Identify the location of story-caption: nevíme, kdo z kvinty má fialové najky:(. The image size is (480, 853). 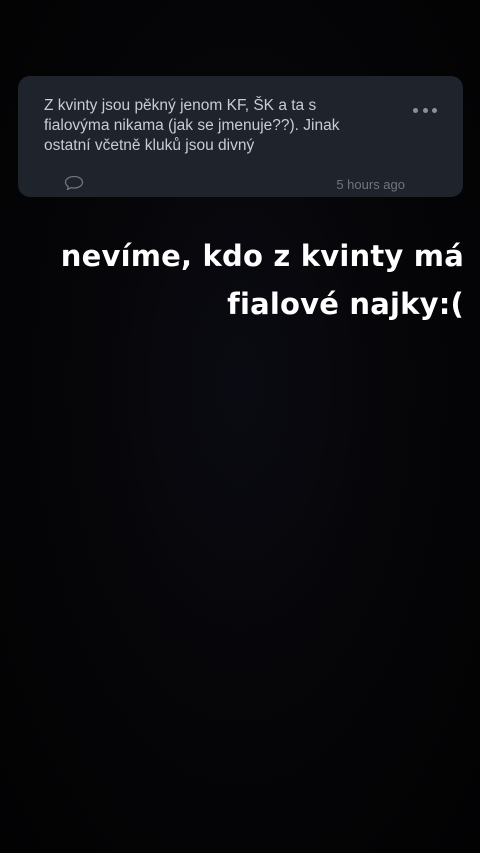
(244, 280).